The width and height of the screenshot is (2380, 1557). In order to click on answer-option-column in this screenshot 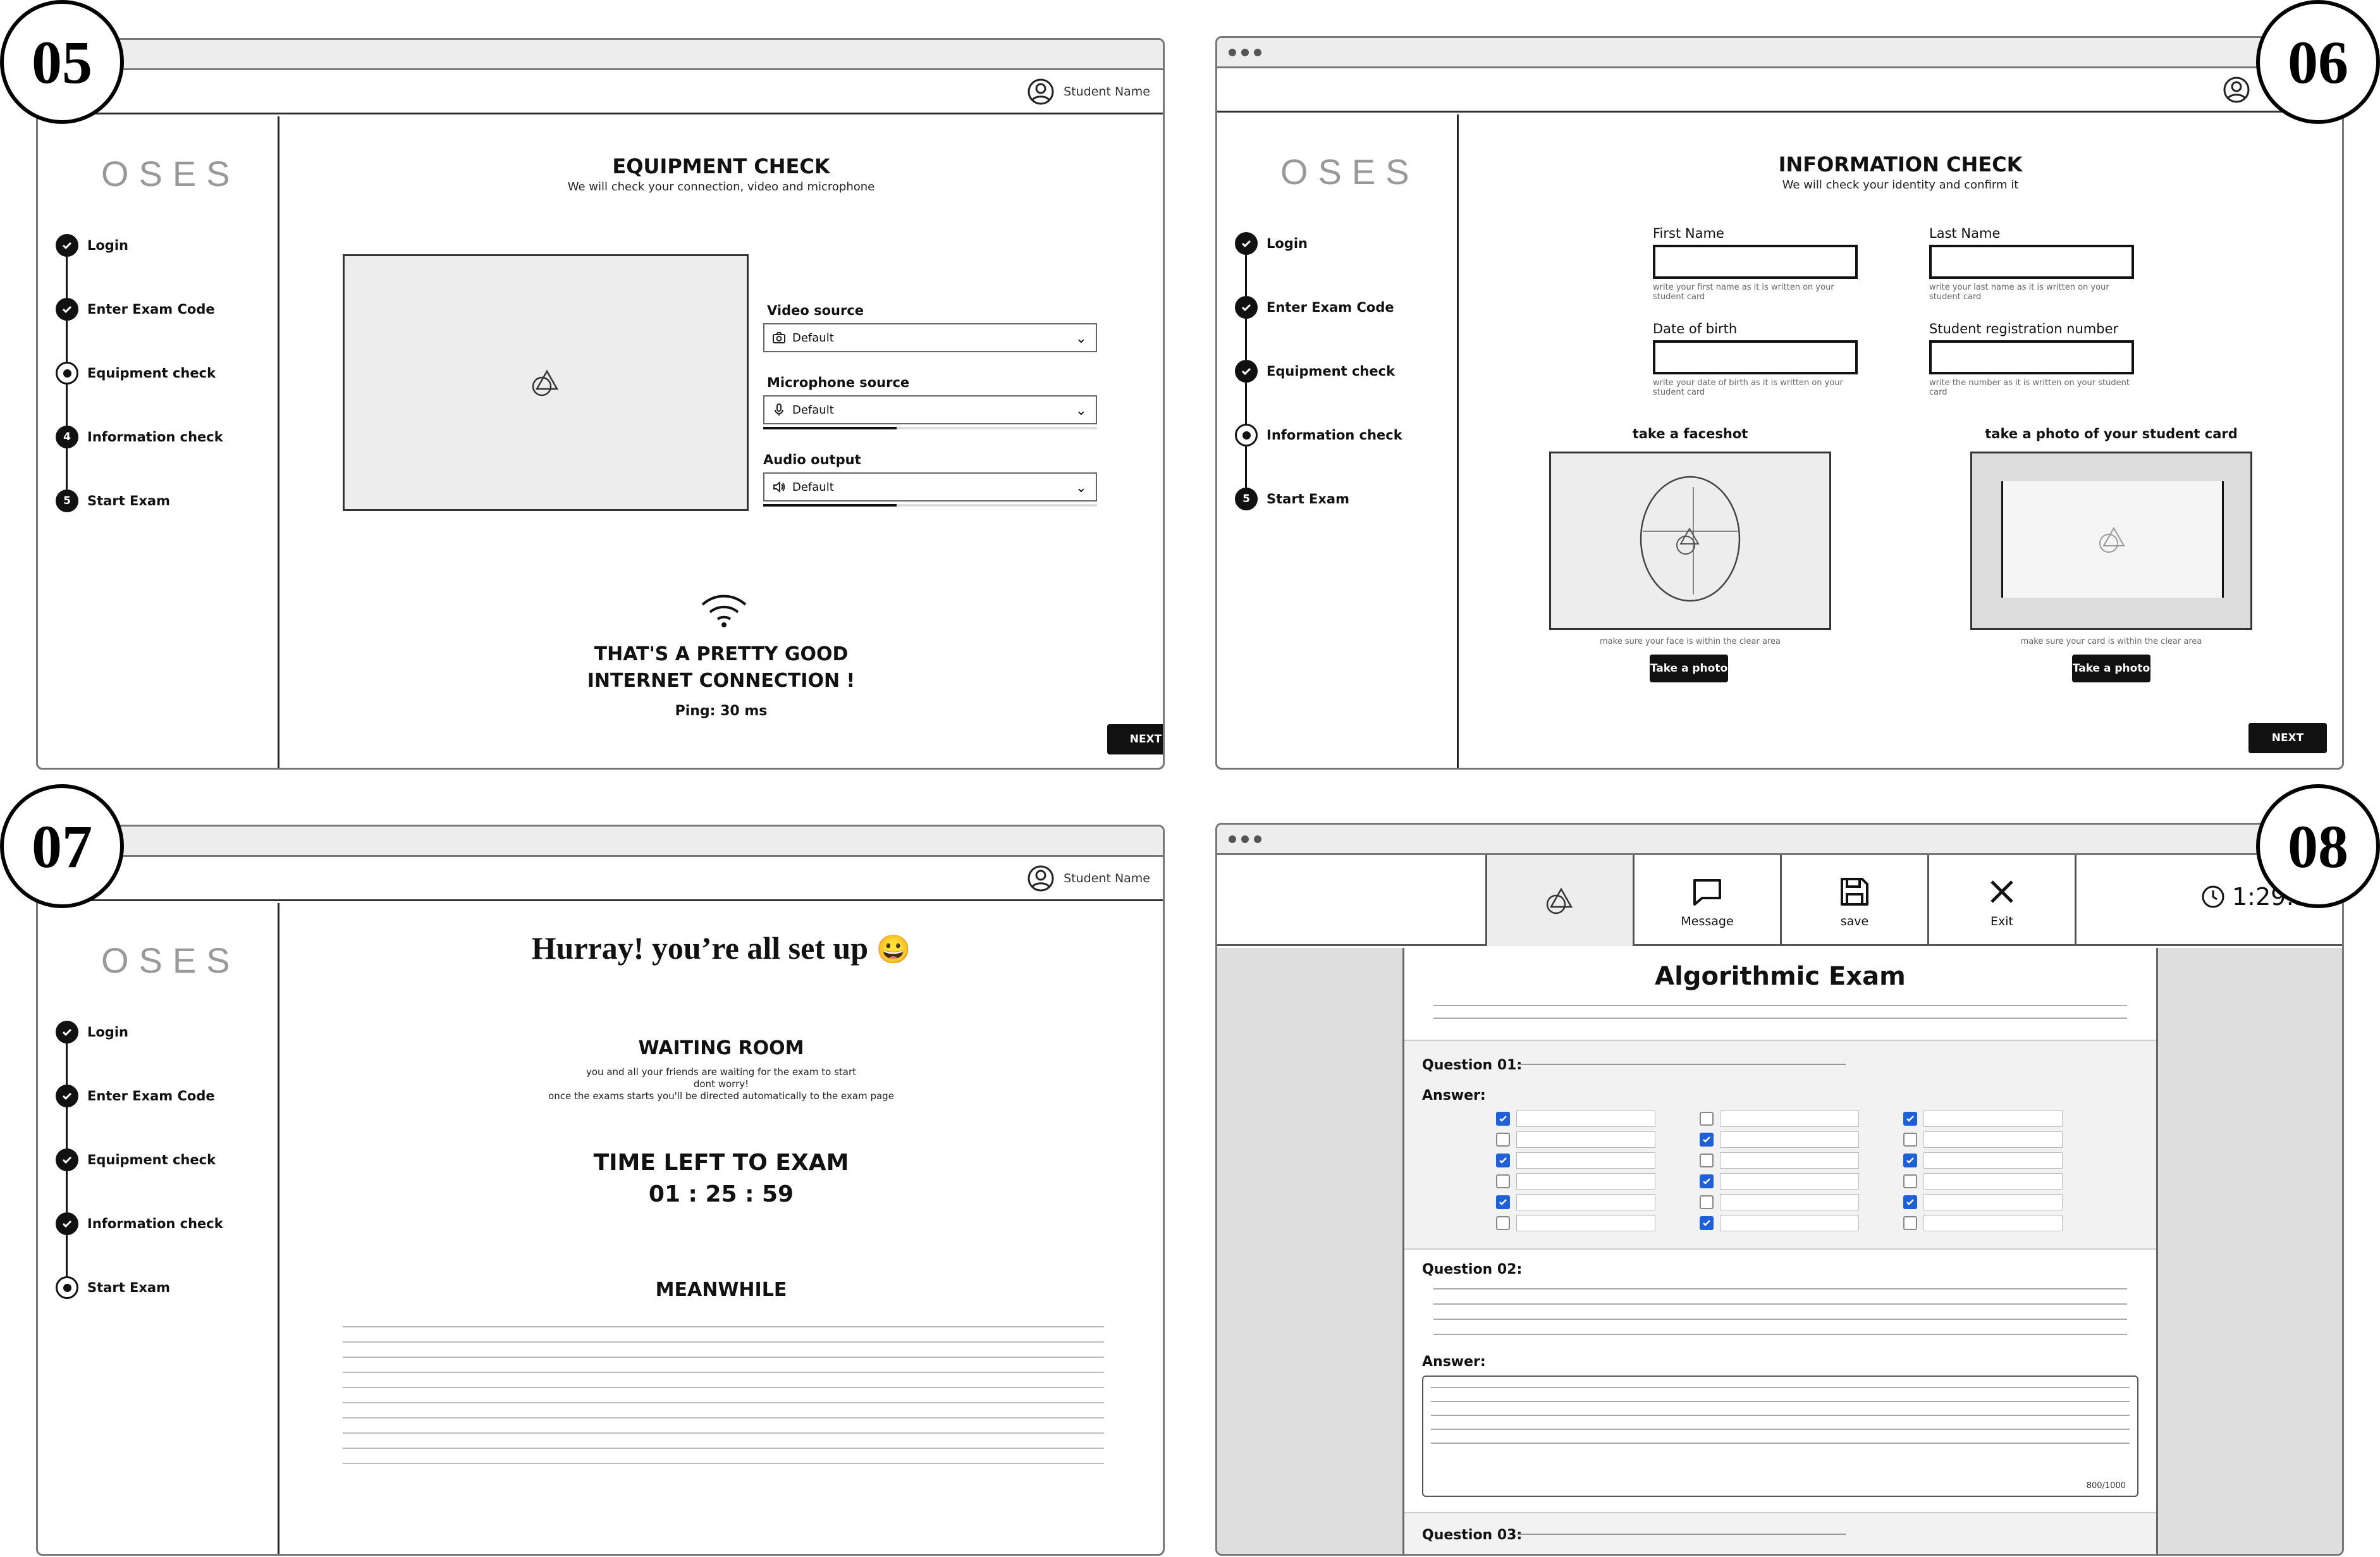, I will do `click(1575, 1170)`.